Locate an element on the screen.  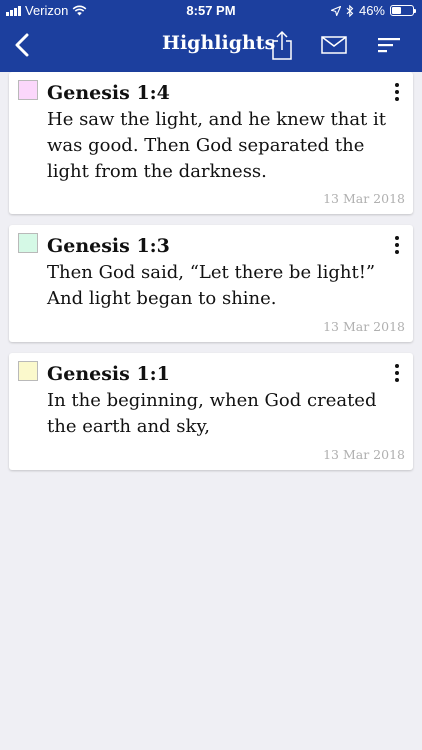
chevron-left-icon is located at coordinates (22, 45).